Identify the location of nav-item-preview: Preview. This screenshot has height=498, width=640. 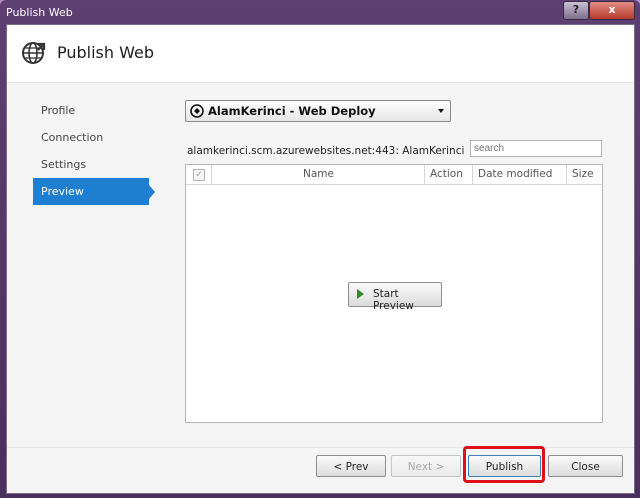
(94, 191).